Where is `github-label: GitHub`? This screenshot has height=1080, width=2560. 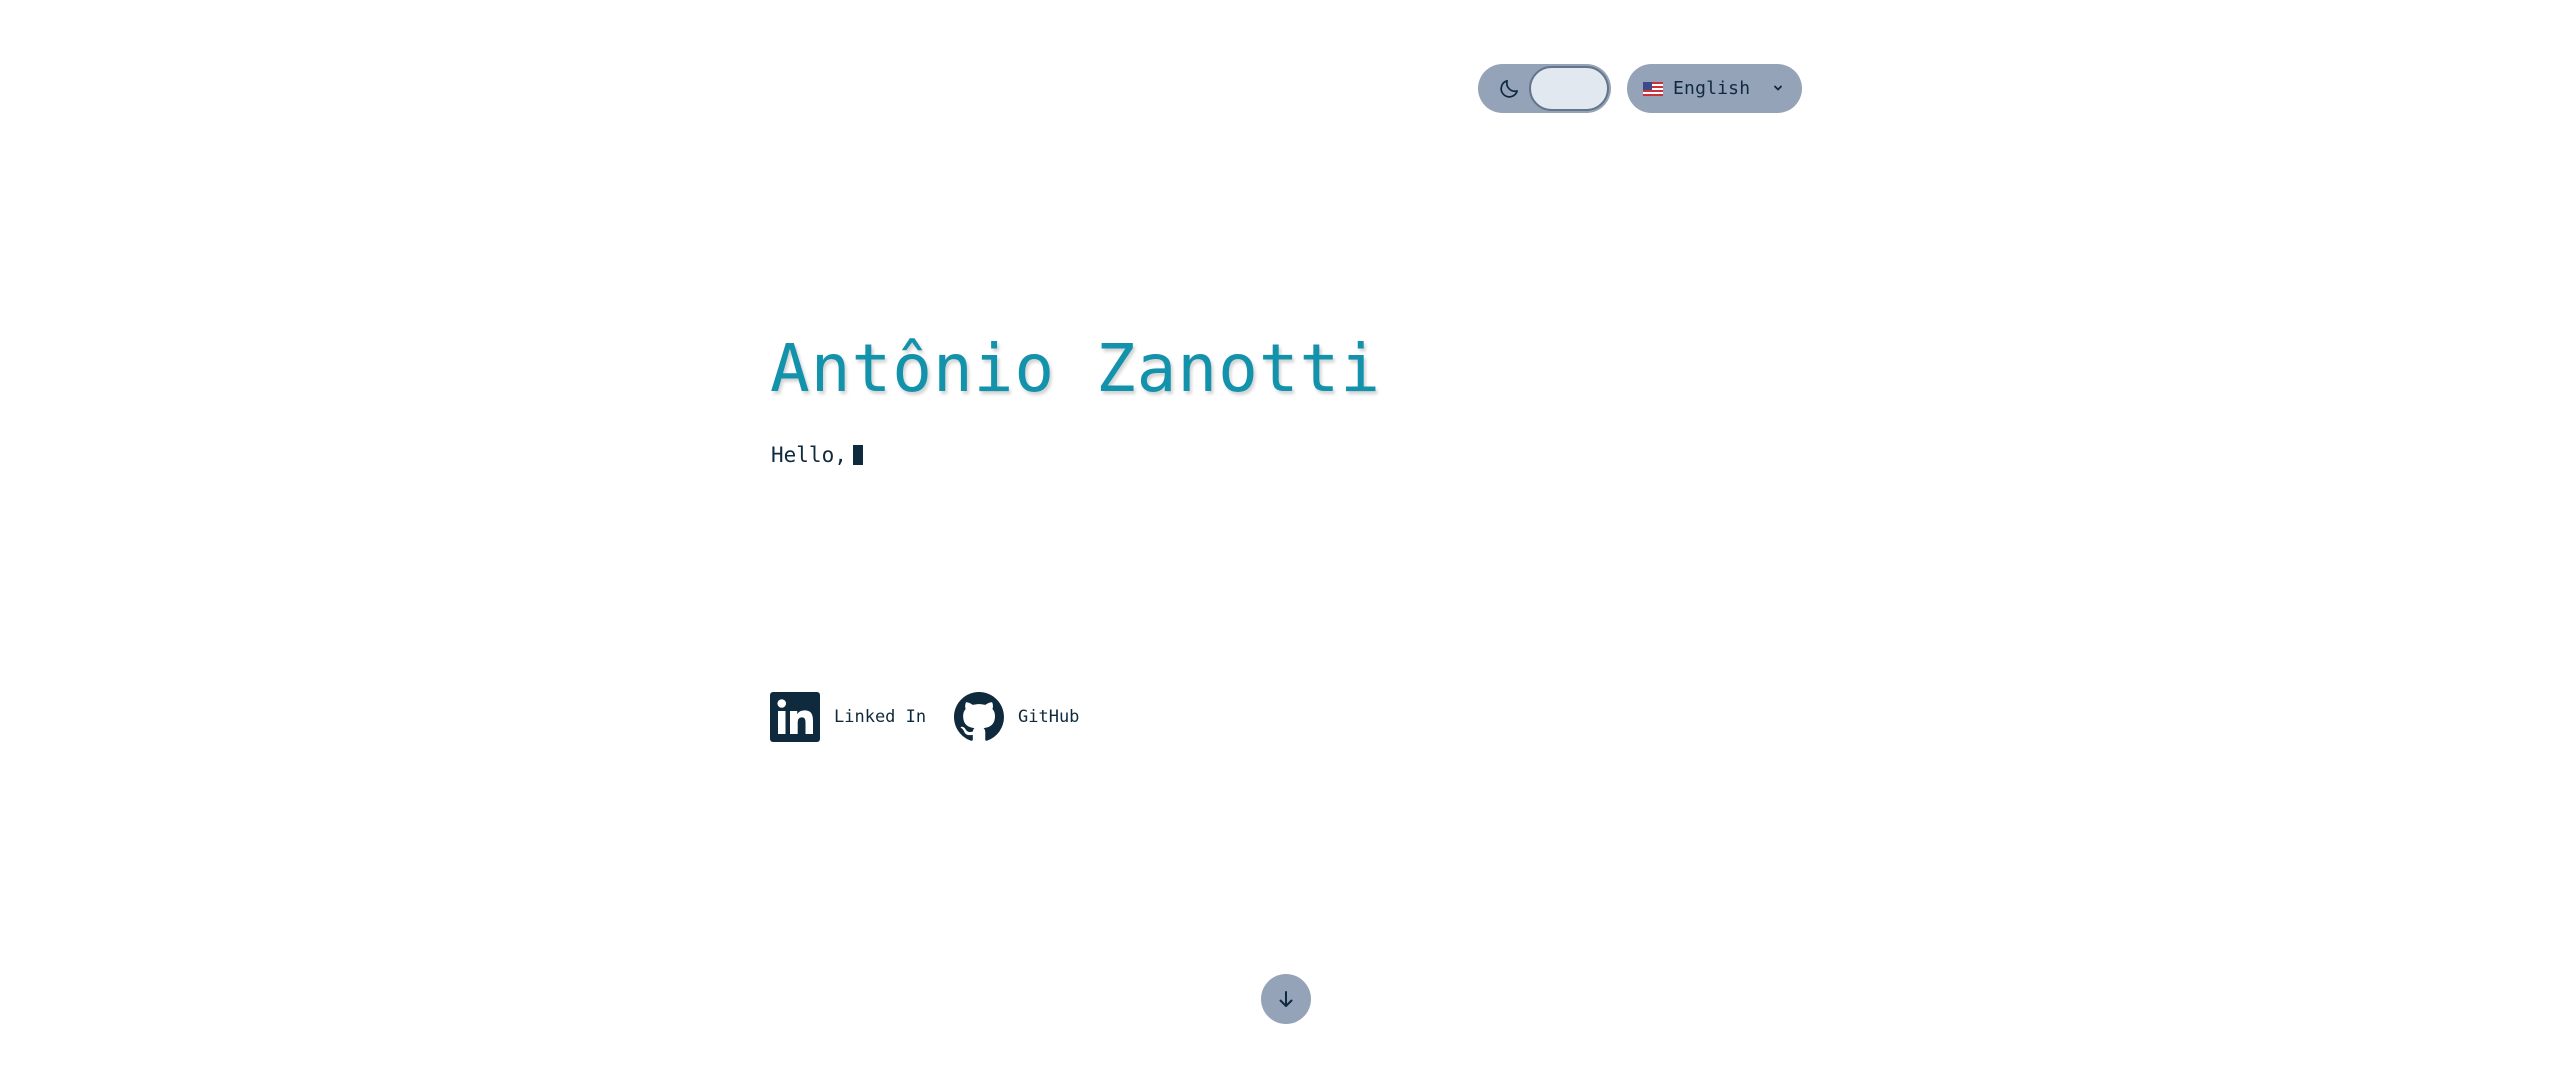
github-label: GitHub is located at coordinates (1049, 717).